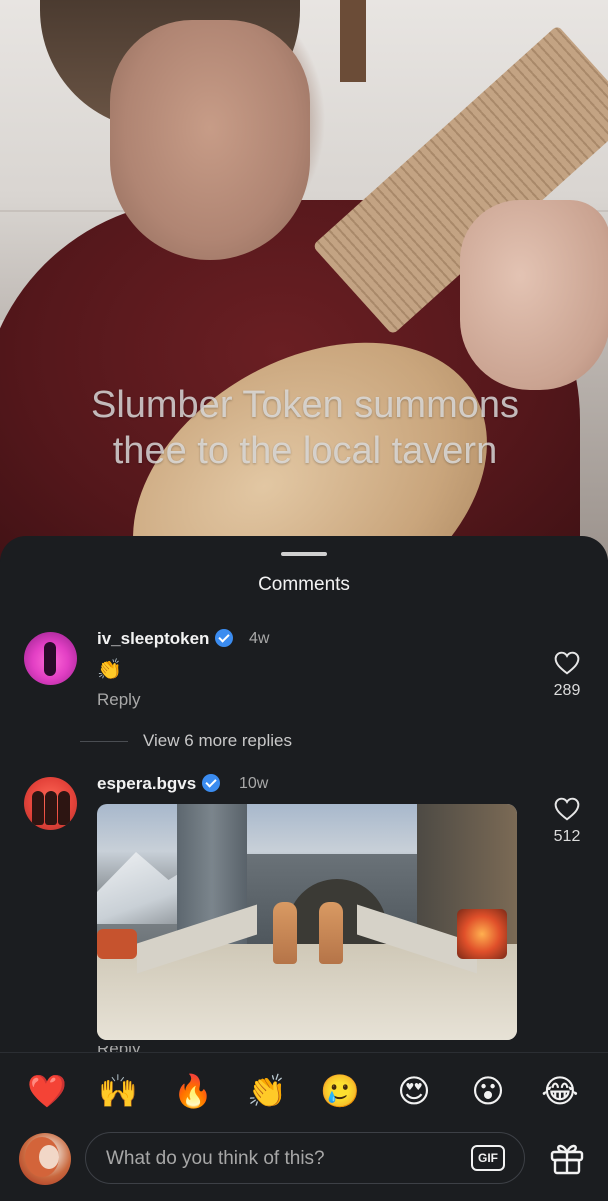 The image size is (608, 1201). Describe the element at coordinates (340, 1091) in the screenshot. I see `reaction-tear-smile: 🥲` at that location.